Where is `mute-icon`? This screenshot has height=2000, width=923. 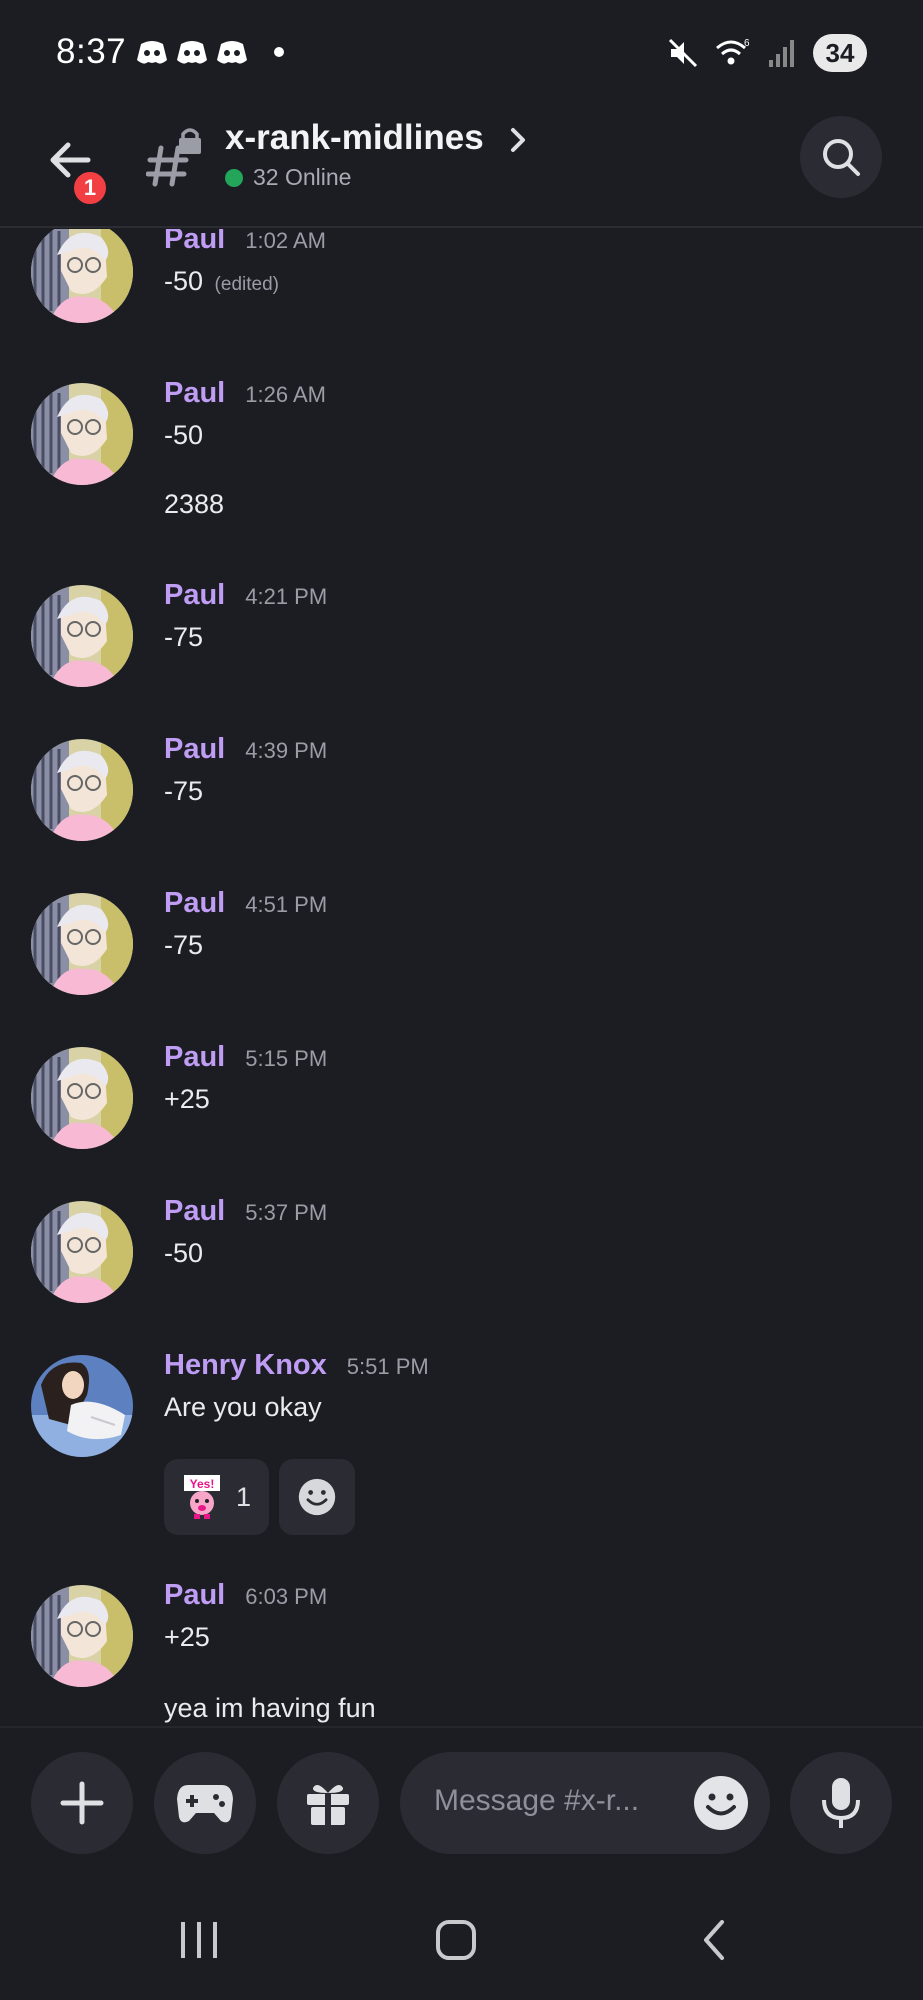
mute-icon is located at coordinates (683, 53).